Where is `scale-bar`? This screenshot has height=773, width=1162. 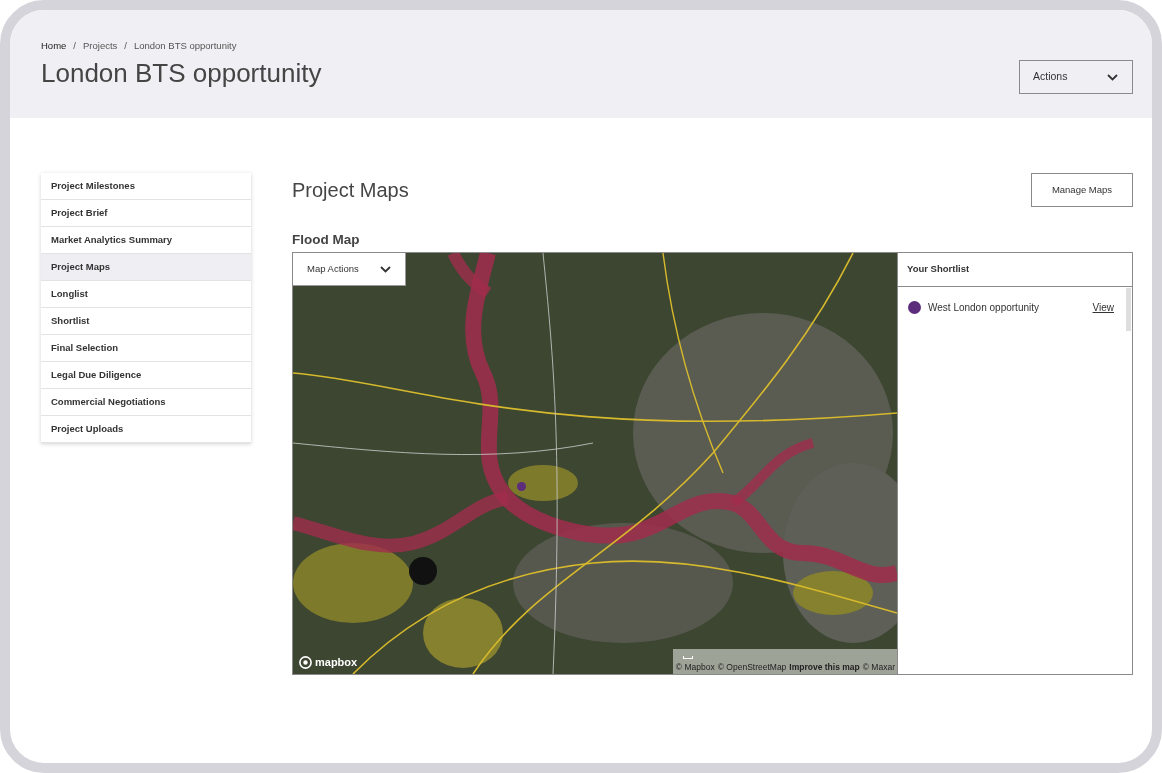
scale-bar is located at coordinates (688, 657).